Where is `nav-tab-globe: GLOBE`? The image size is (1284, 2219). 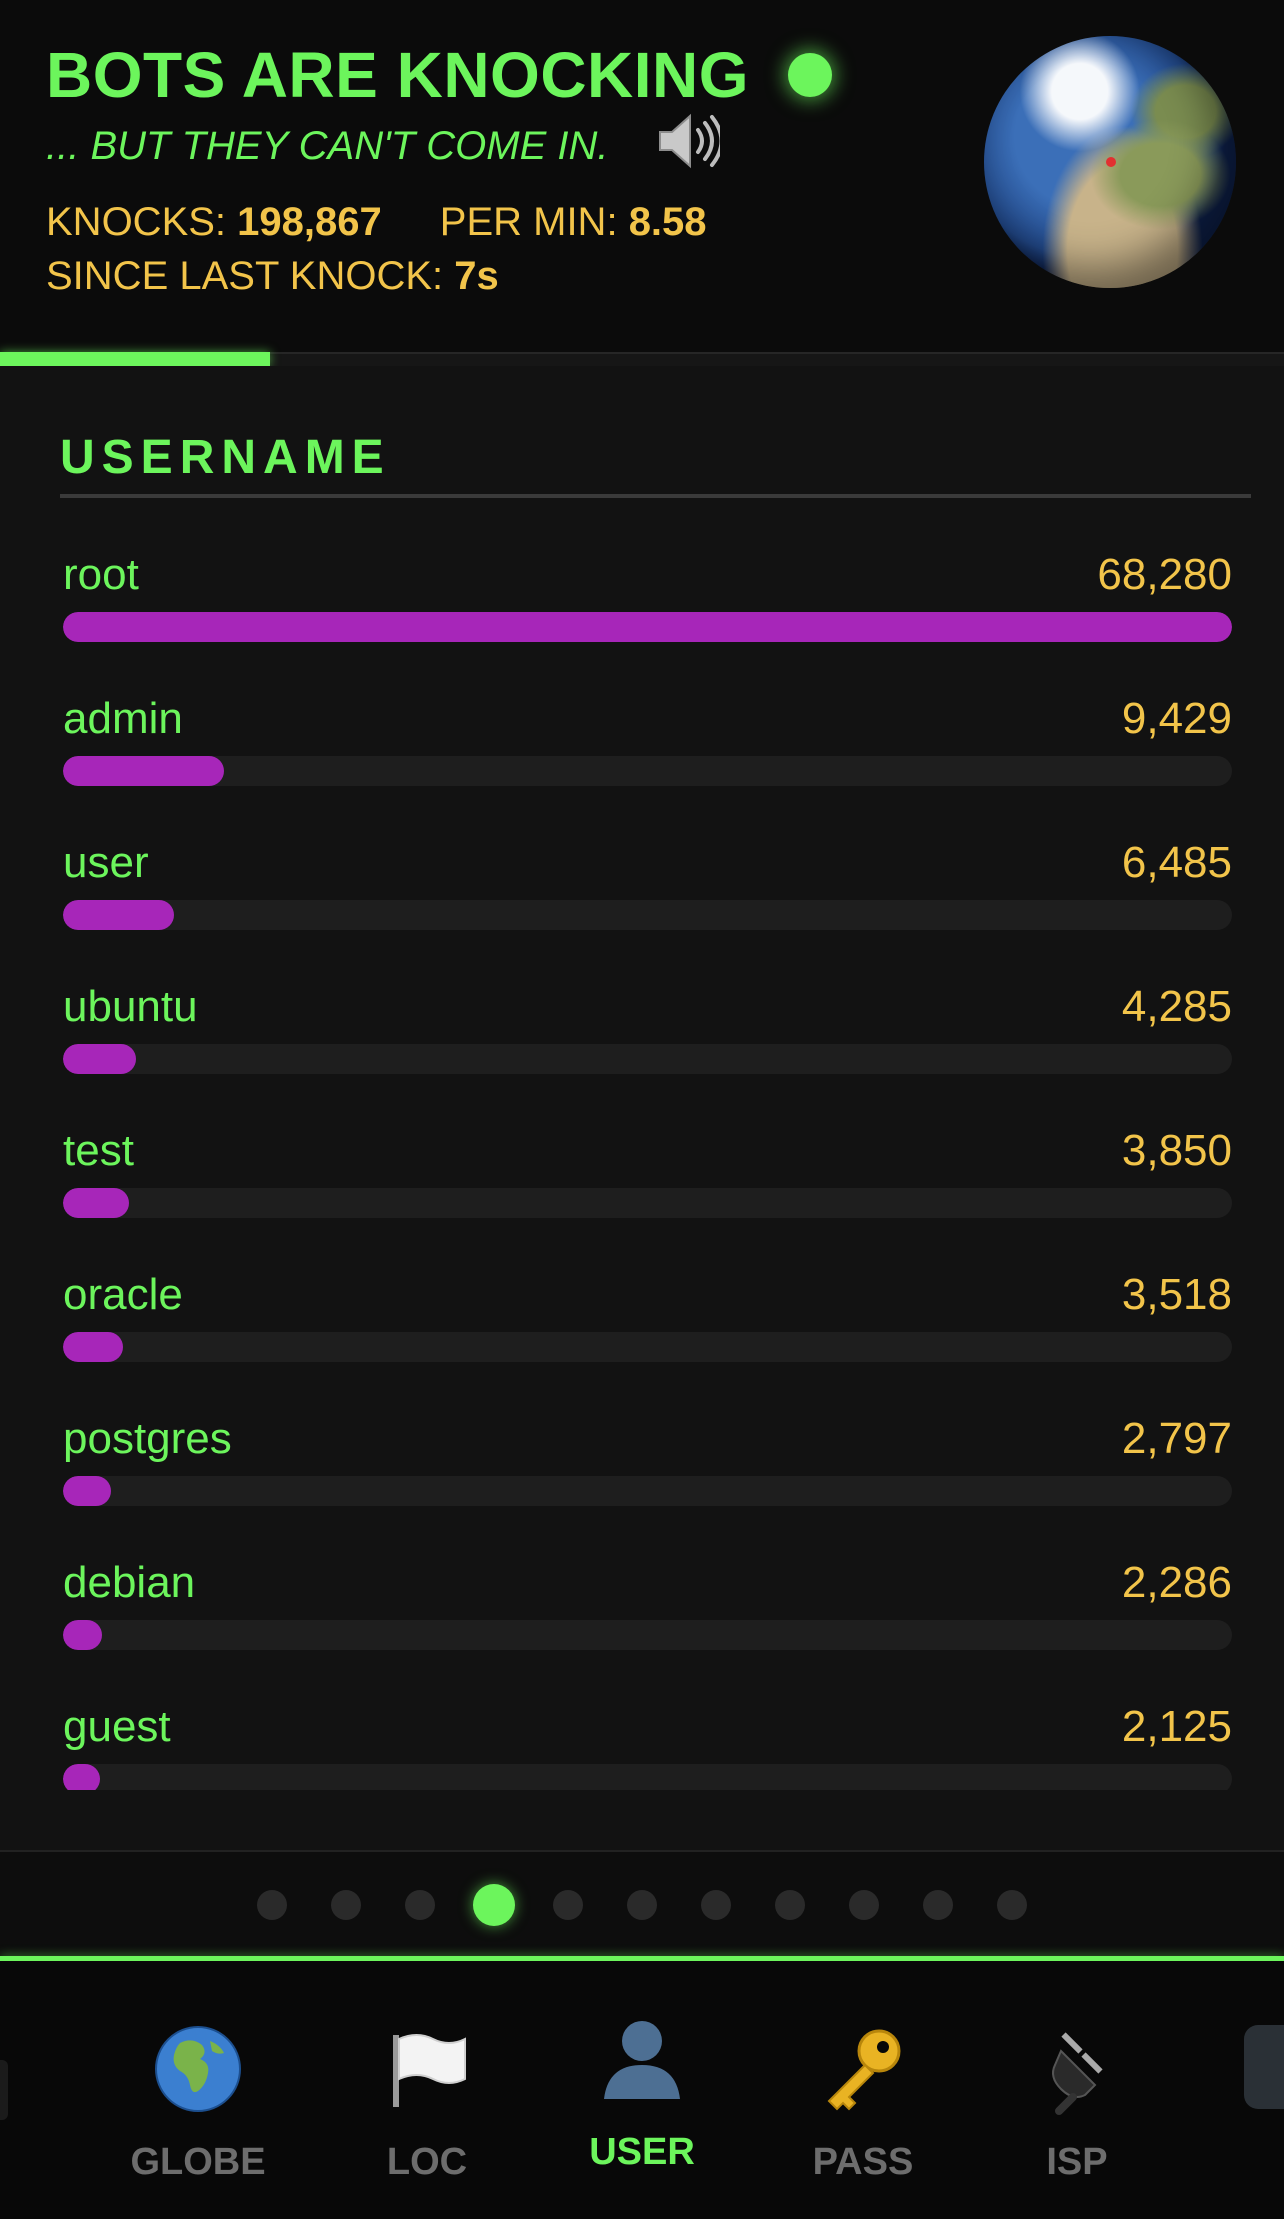
nav-tab-globe: GLOBE is located at coordinates (198, 2090).